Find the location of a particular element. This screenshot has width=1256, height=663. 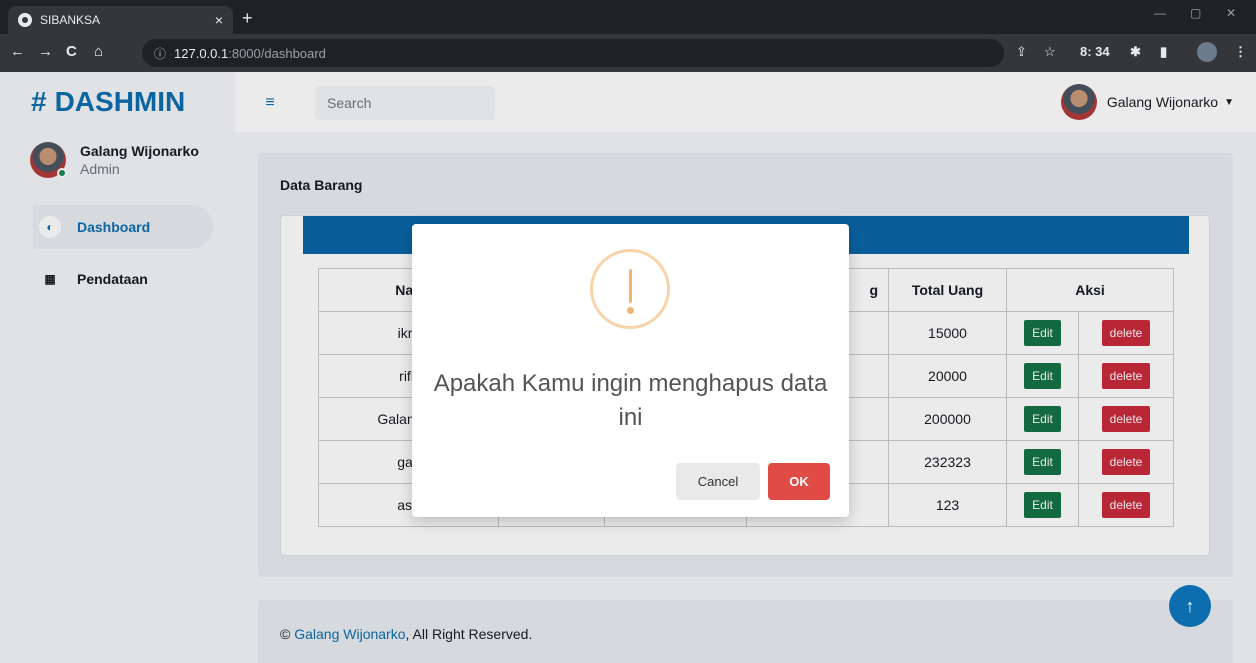

site-favicon-icon is located at coordinates (25, 20).